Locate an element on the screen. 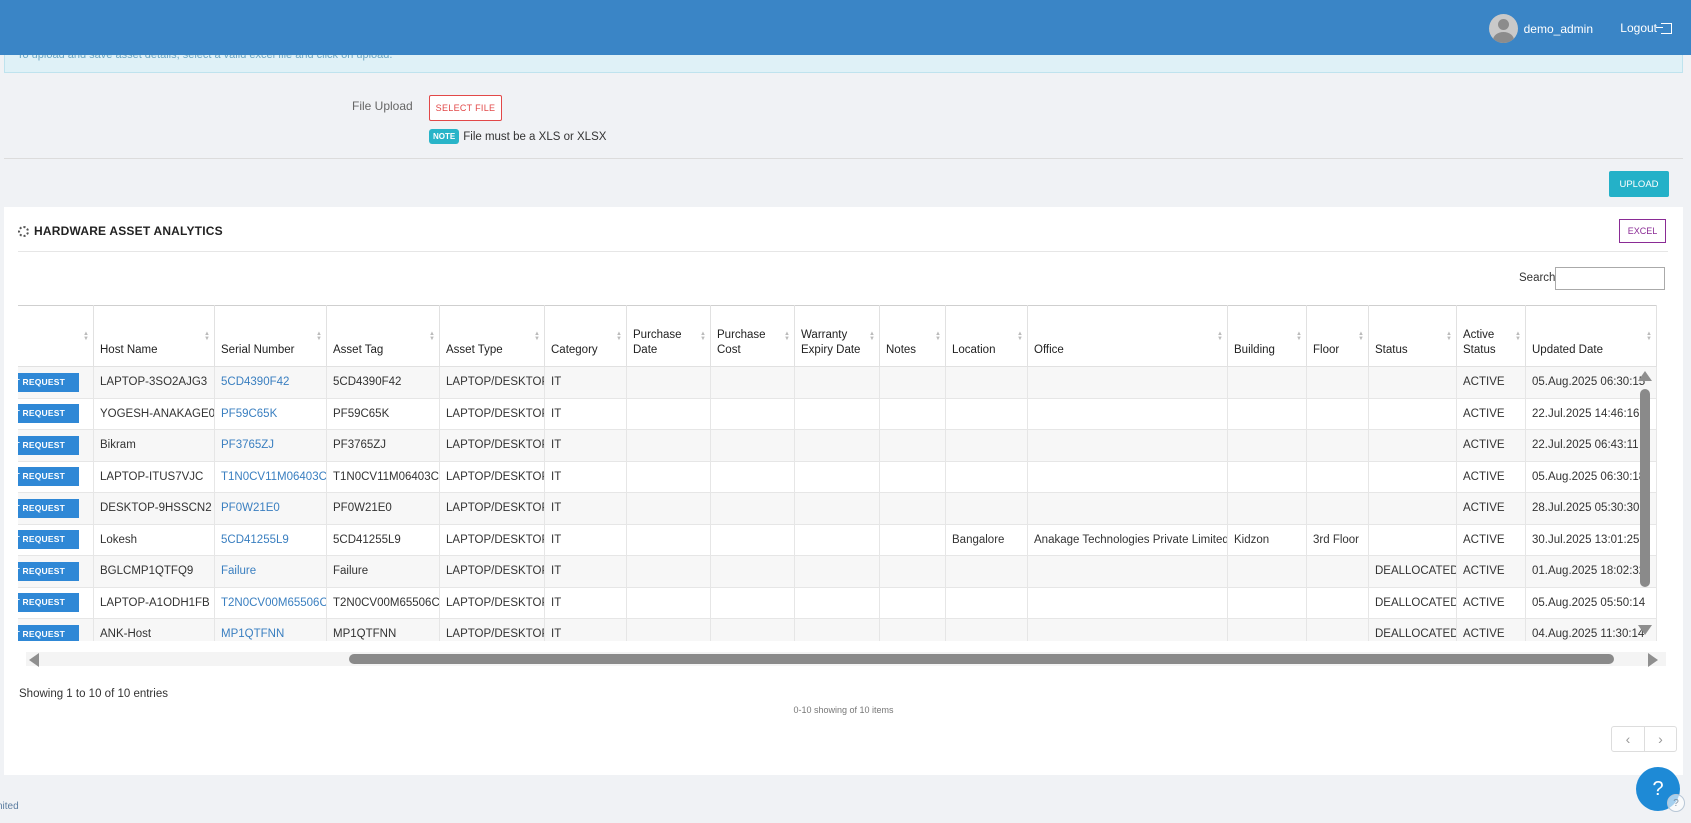  column-header: Office ▲ ▼ is located at coordinates (1127, 336).